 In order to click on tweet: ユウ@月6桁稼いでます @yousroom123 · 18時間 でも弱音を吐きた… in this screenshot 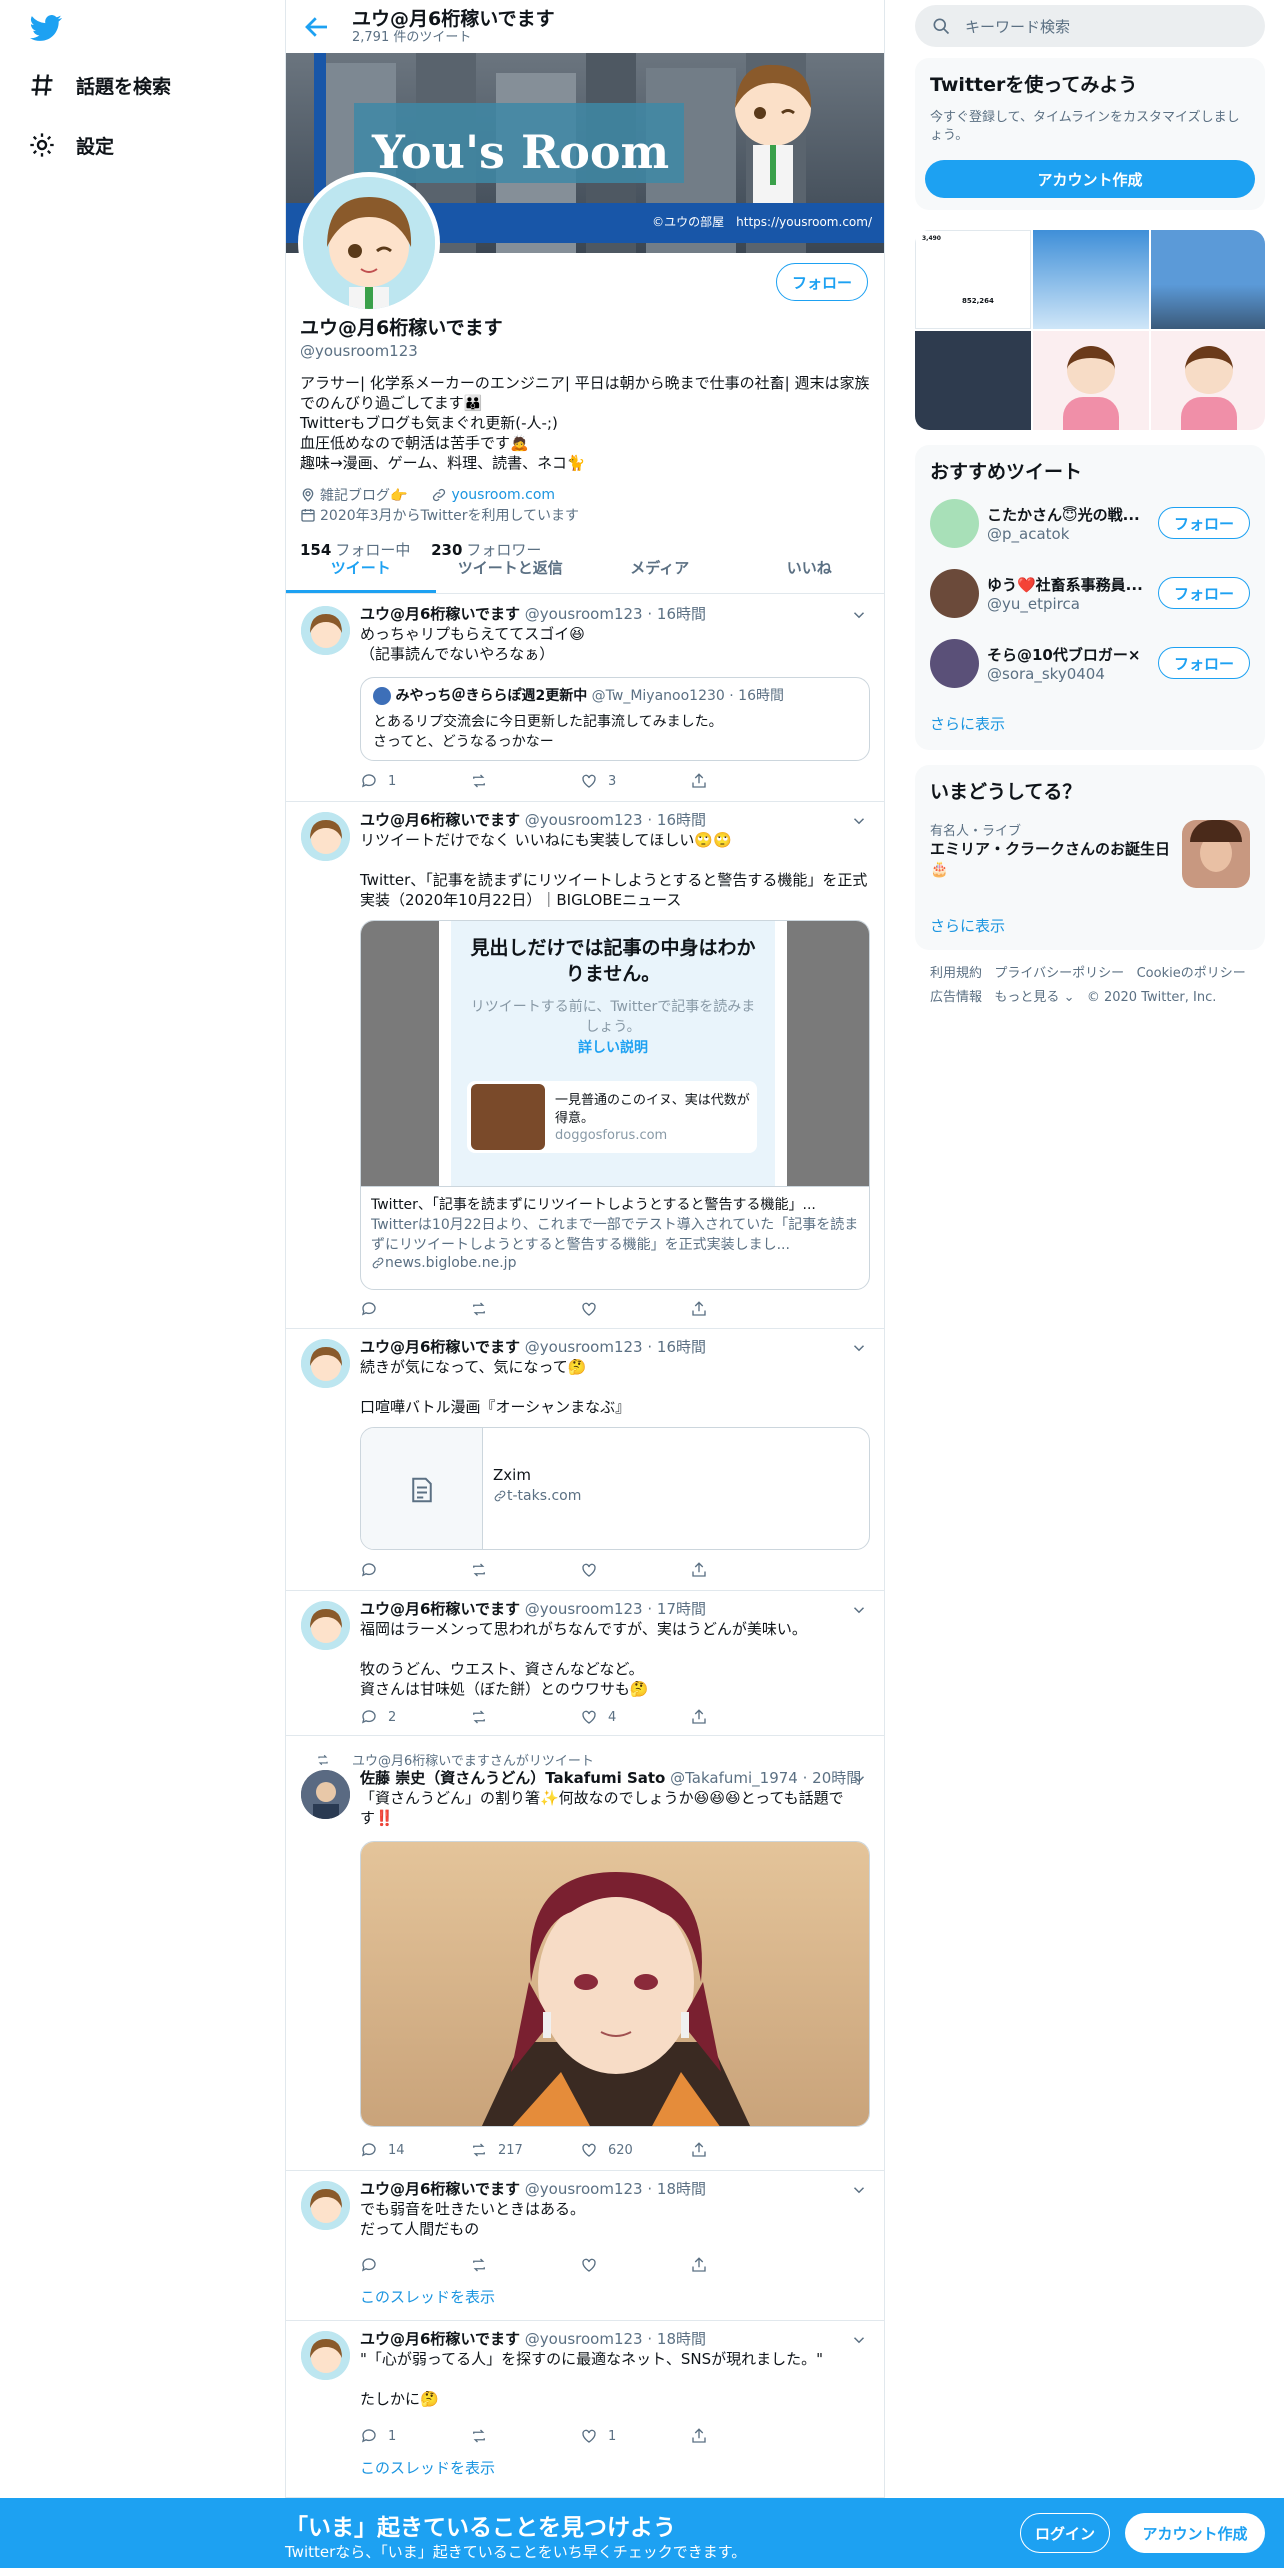, I will do `click(585, 2246)`.